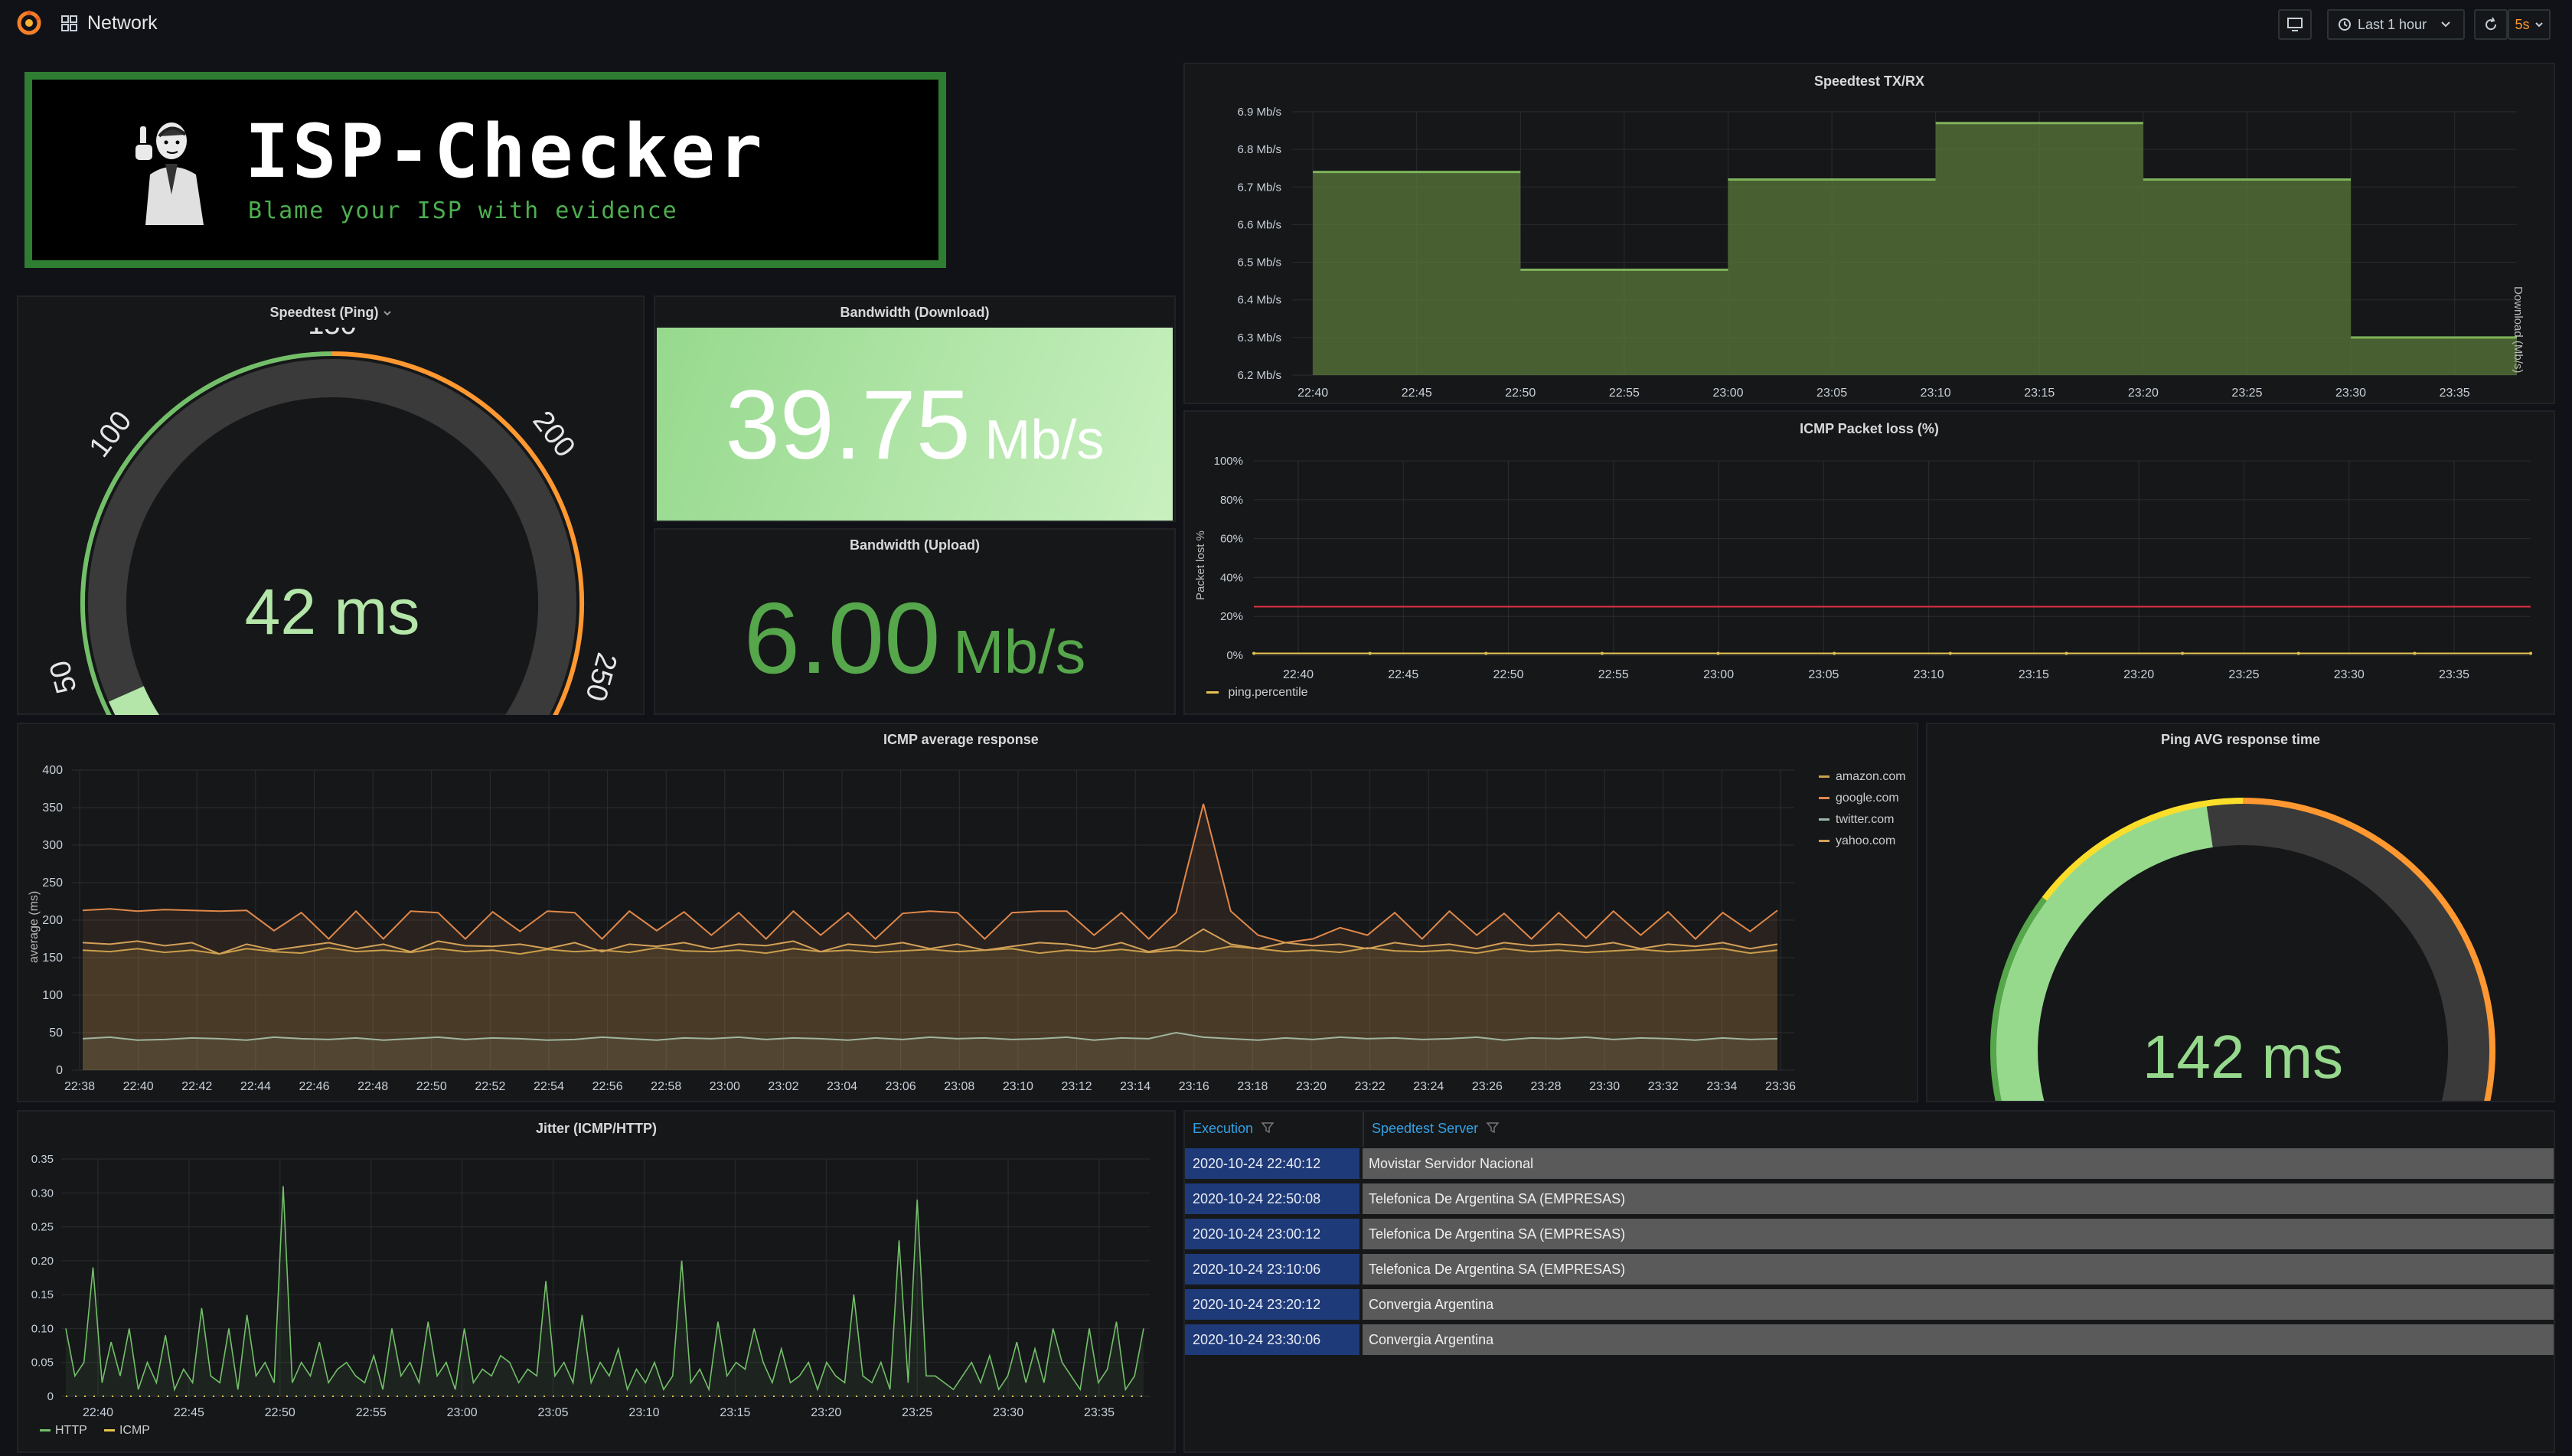  I want to click on execution-cell: 2020-10-24 22:50:08, so click(1272, 1198).